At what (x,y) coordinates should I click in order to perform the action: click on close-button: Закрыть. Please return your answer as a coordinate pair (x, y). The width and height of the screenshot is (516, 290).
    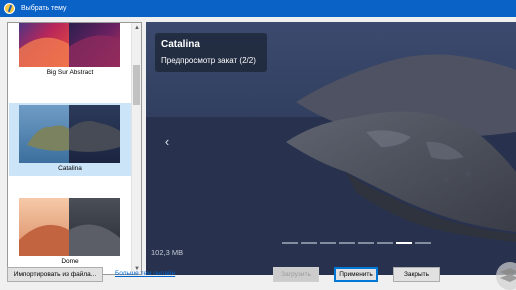
    Looking at the image, I should click on (416, 274).